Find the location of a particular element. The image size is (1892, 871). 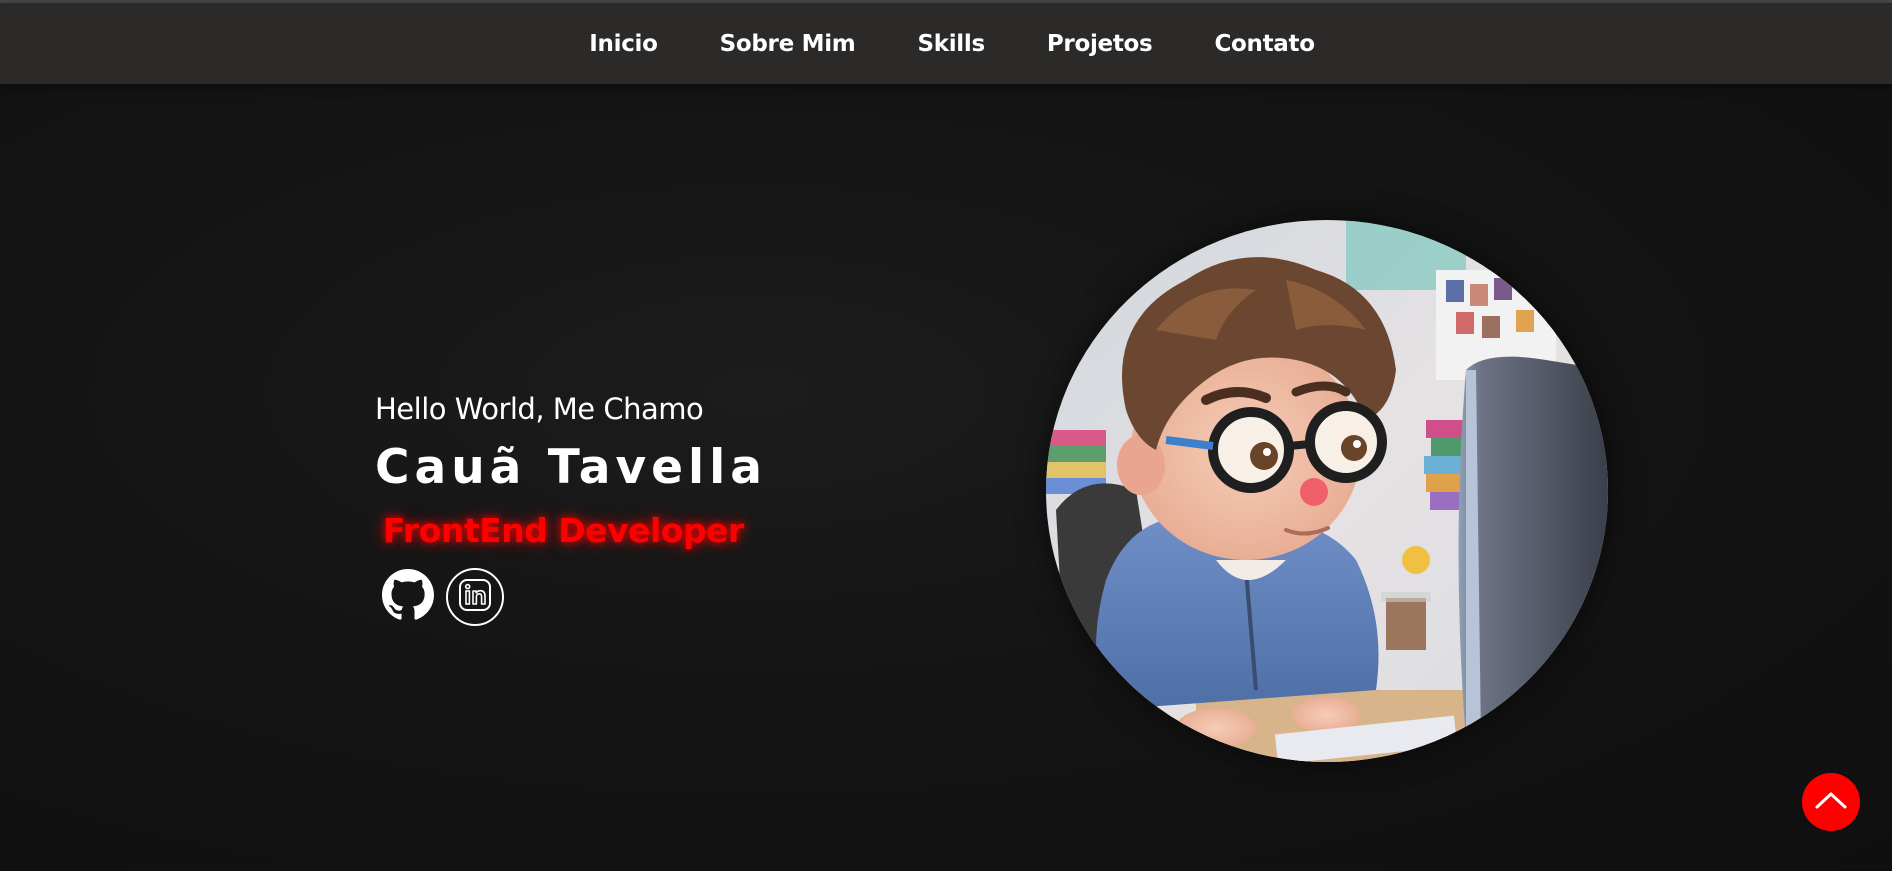

navbar: Inicio Sobre Mim Skills Projetos Contato is located at coordinates (946, 43).